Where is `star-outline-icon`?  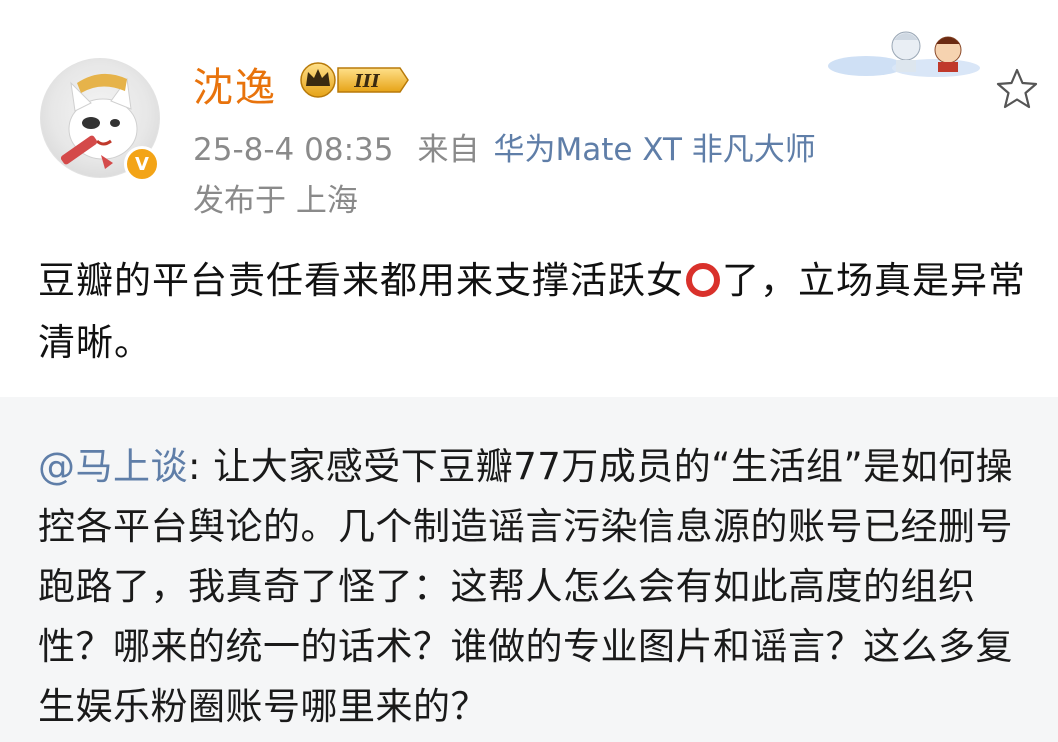 star-outline-icon is located at coordinates (1017, 88).